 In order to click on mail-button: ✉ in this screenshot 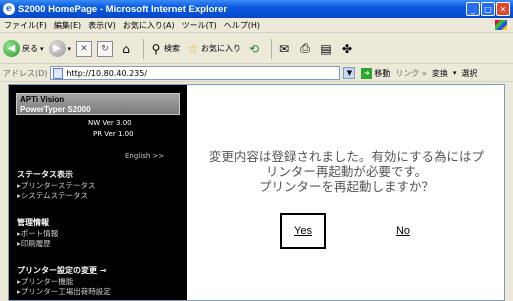, I will do `click(284, 49)`.